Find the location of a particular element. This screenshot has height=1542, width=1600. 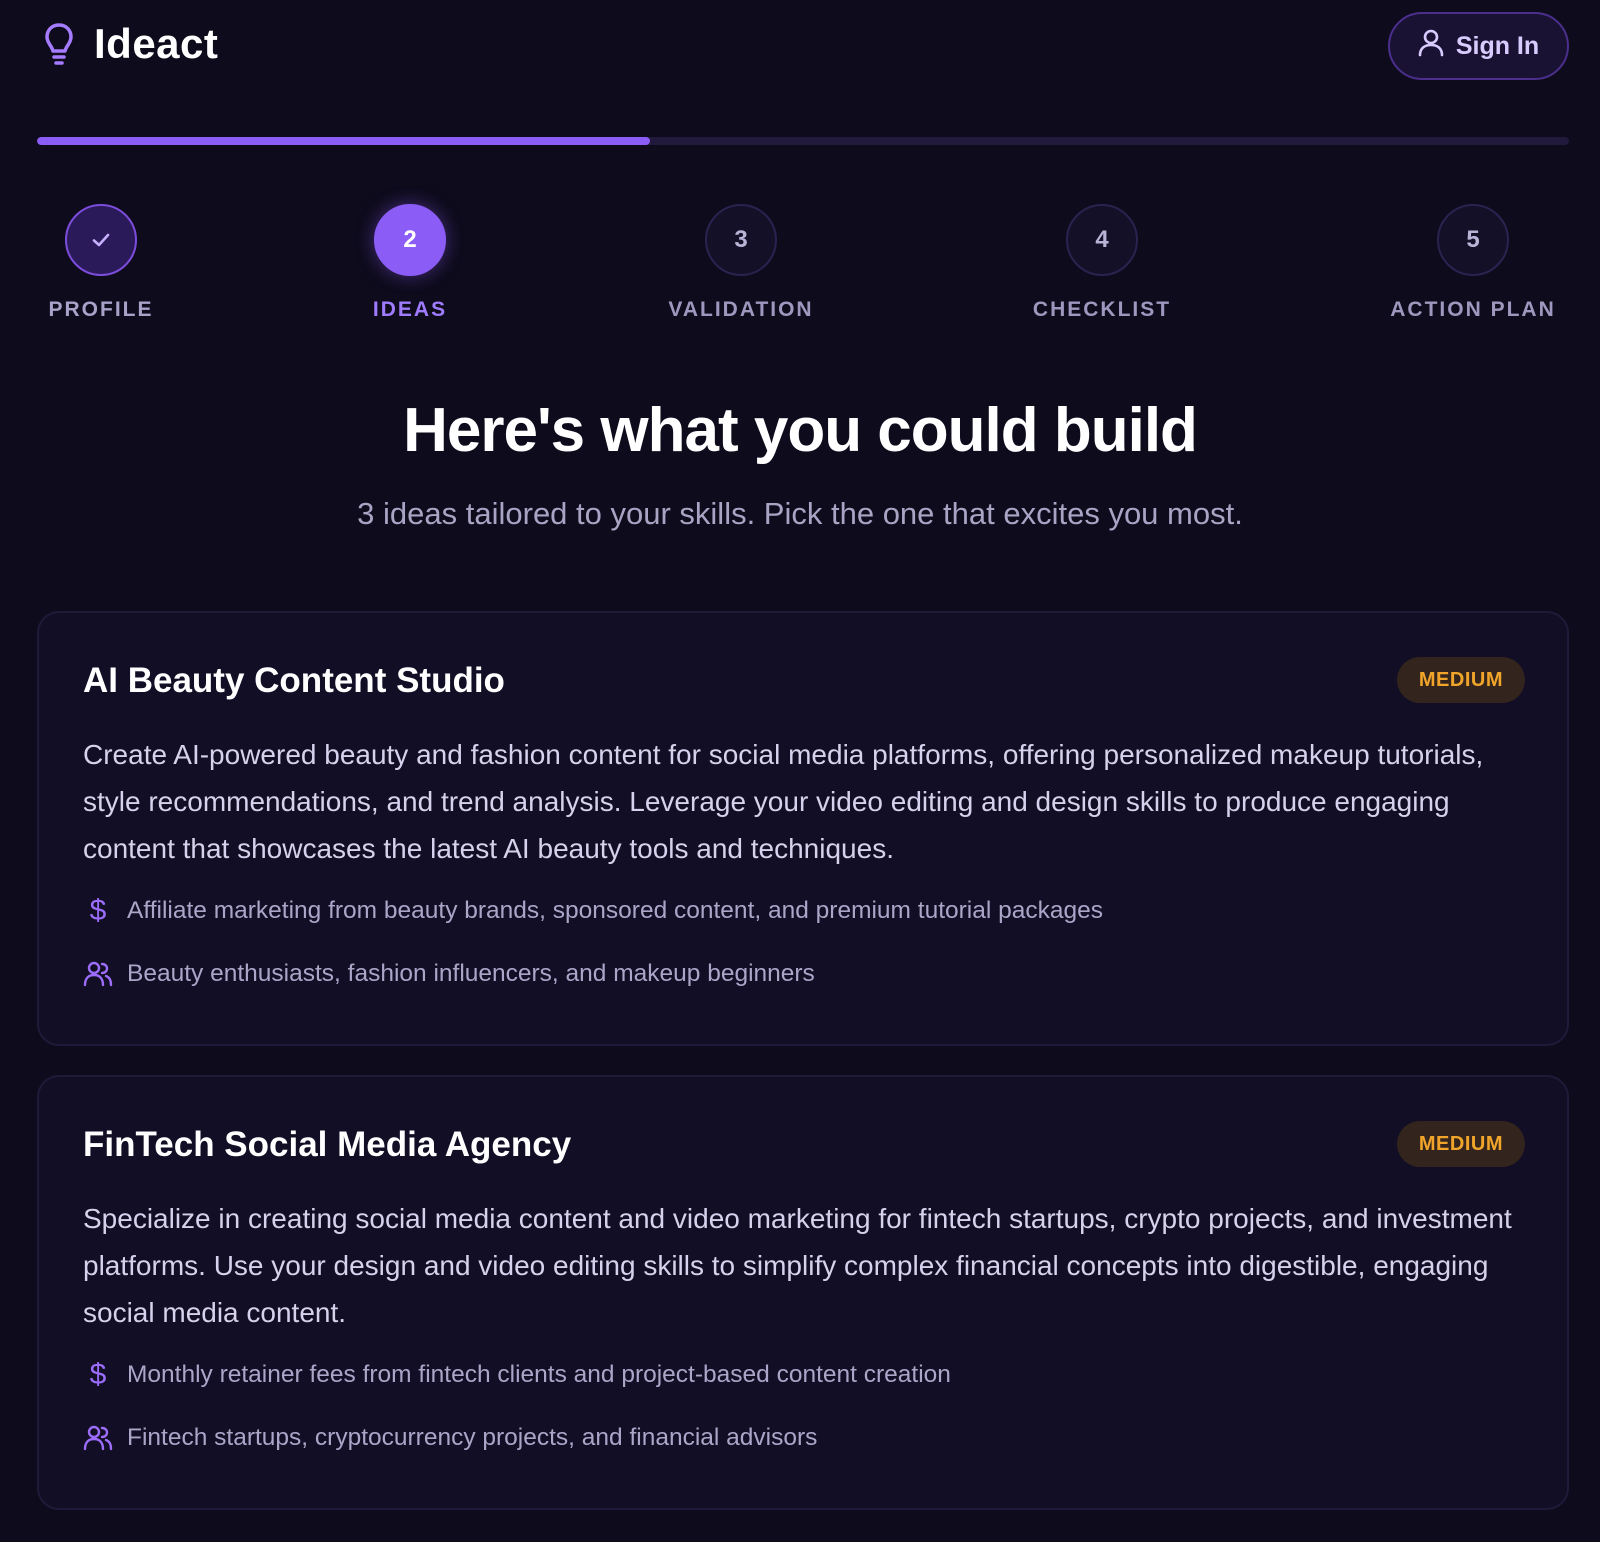

step-profile: PROFILE is located at coordinates (100, 263).